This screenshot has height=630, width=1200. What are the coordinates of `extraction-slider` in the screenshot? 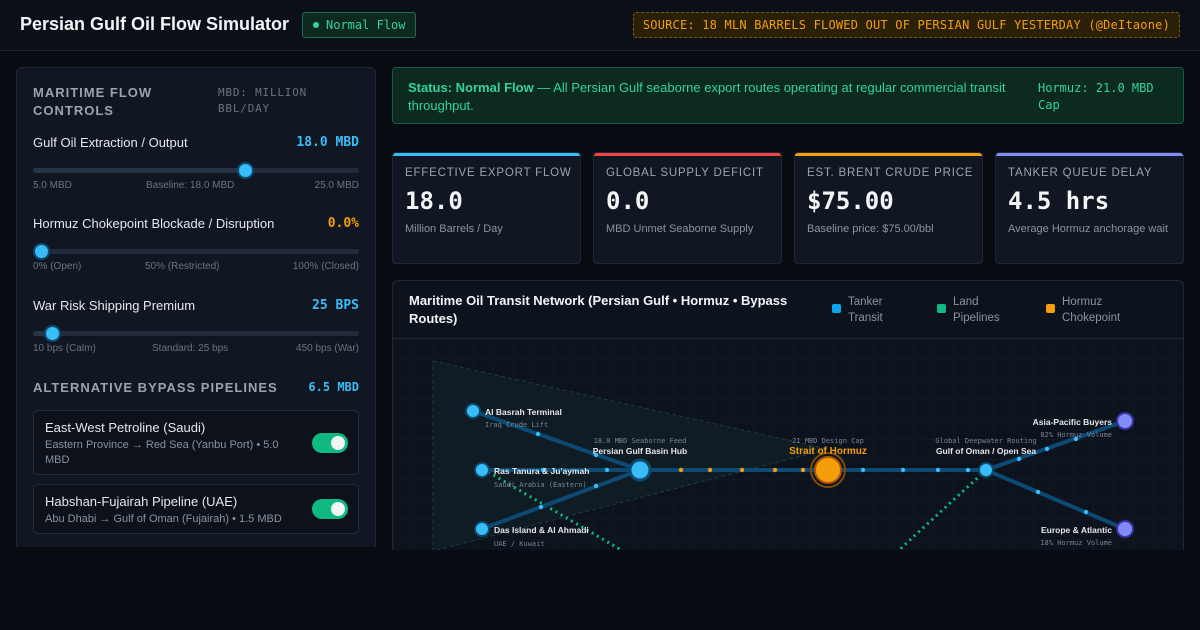 It's located at (196, 170).